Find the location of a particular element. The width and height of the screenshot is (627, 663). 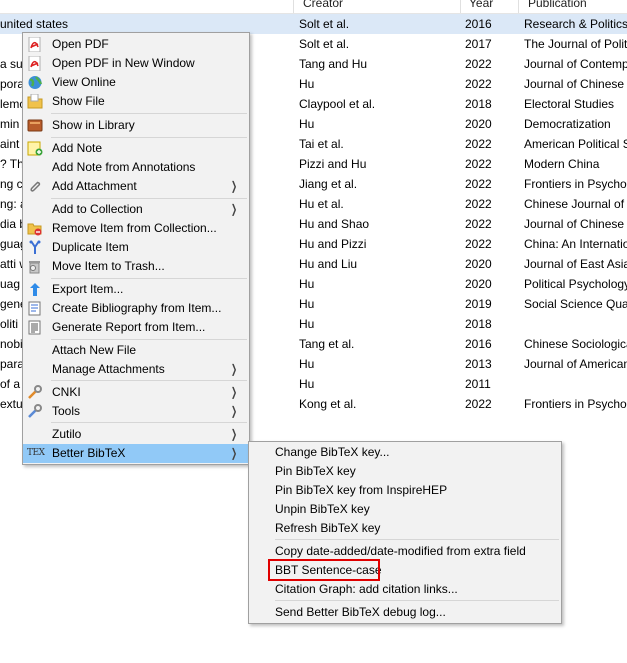

note-icon is located at coordinates (35, 148).